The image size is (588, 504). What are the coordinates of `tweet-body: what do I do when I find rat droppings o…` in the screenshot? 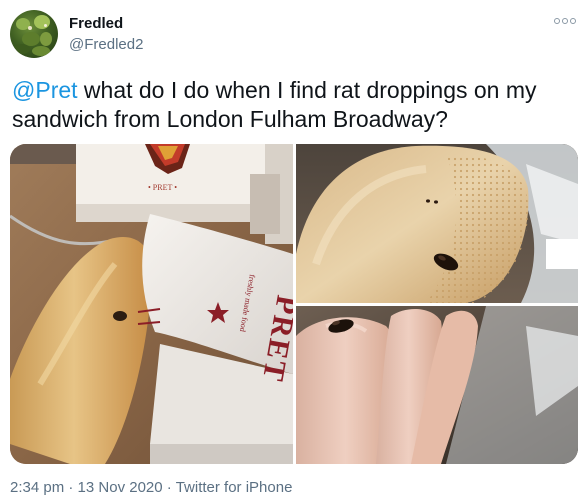 It's located at (274, 104).